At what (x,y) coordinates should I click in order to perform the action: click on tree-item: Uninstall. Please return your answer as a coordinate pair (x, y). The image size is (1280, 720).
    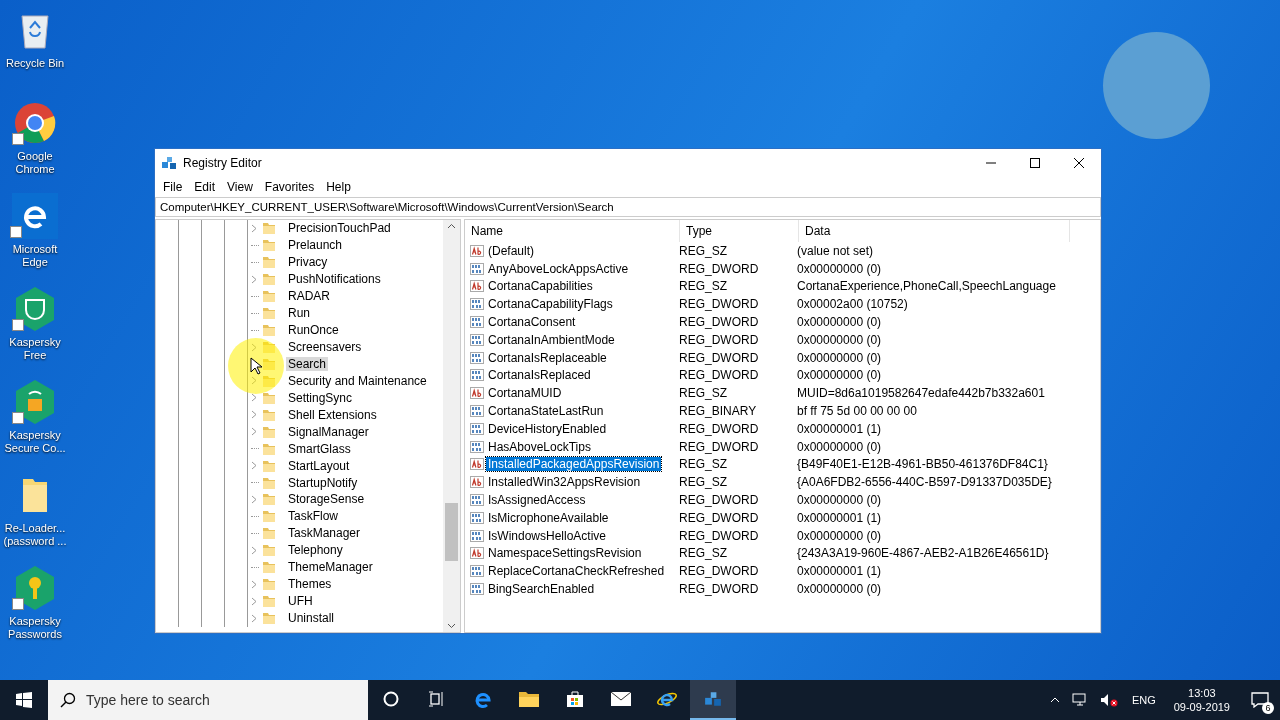
    Looking at the image, I should click on (311, 618).